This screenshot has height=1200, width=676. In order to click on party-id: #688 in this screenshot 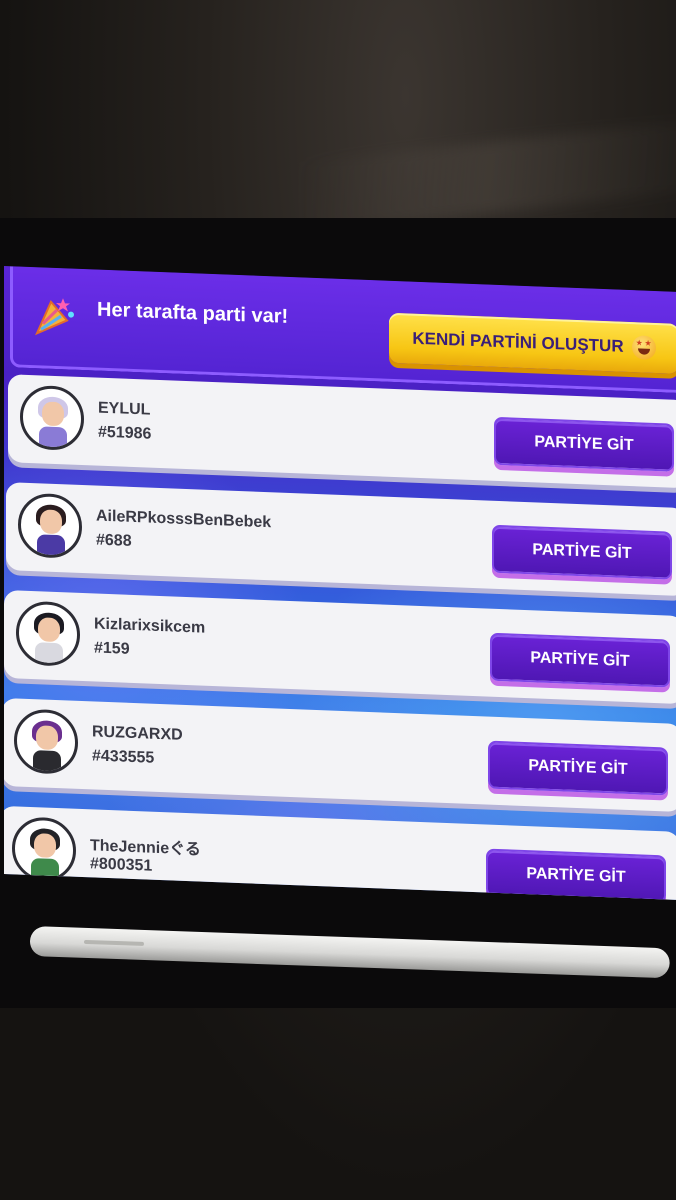, I will do `click(114, 540)`.